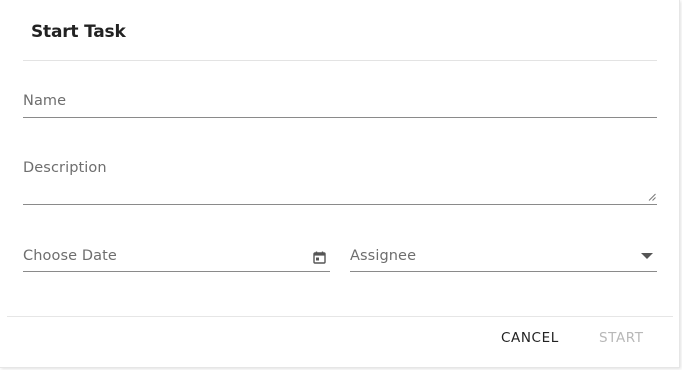  What do you see at coordinates (647, 256) in the screenshot?
I see `chevron-down-icon` at bounding box center [647, 256].